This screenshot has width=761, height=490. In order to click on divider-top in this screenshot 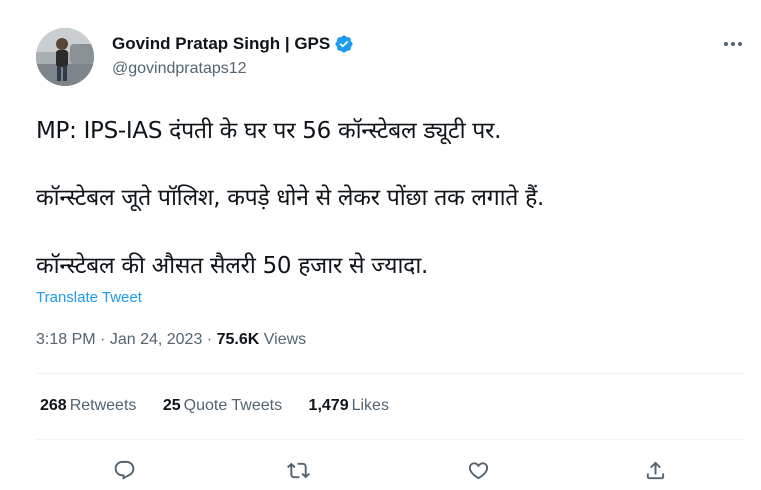, I will do `click(390, 373)`.